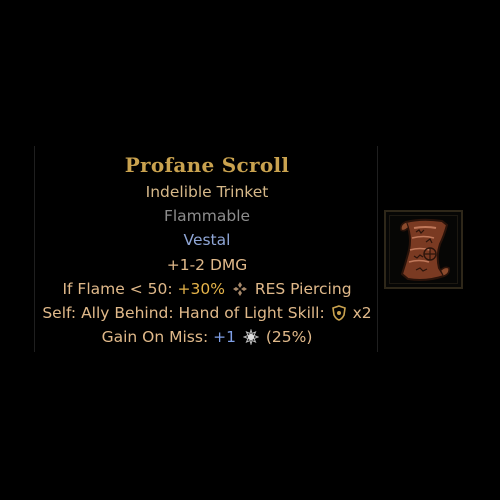  Describe the element at coordinates (207, 240) in the screenshot. I see `trinket-class: Vestal` at that location.